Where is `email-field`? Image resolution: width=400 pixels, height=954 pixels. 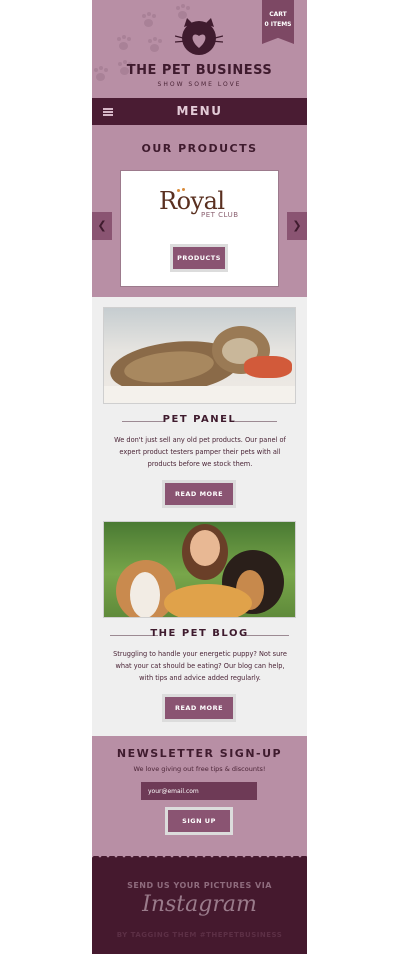 email-field is located at coordinates (199, 791).